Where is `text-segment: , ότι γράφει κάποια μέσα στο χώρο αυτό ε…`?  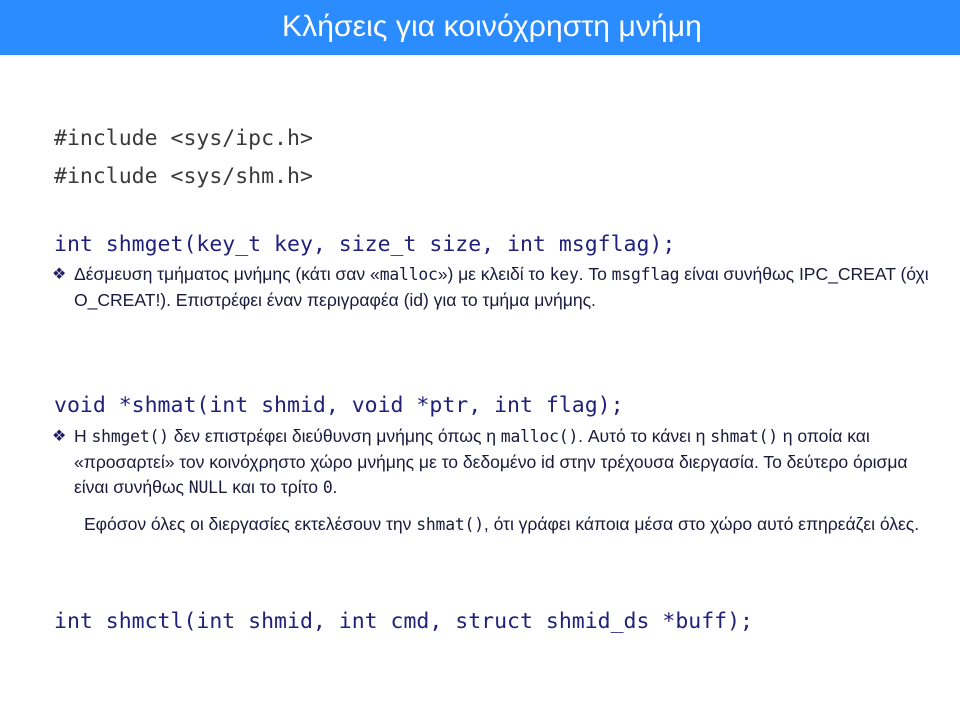 text-segment: , ότι γράφει κάποια μέσα στο χώρο αυτό ε… is located at coordinates (701, 524).